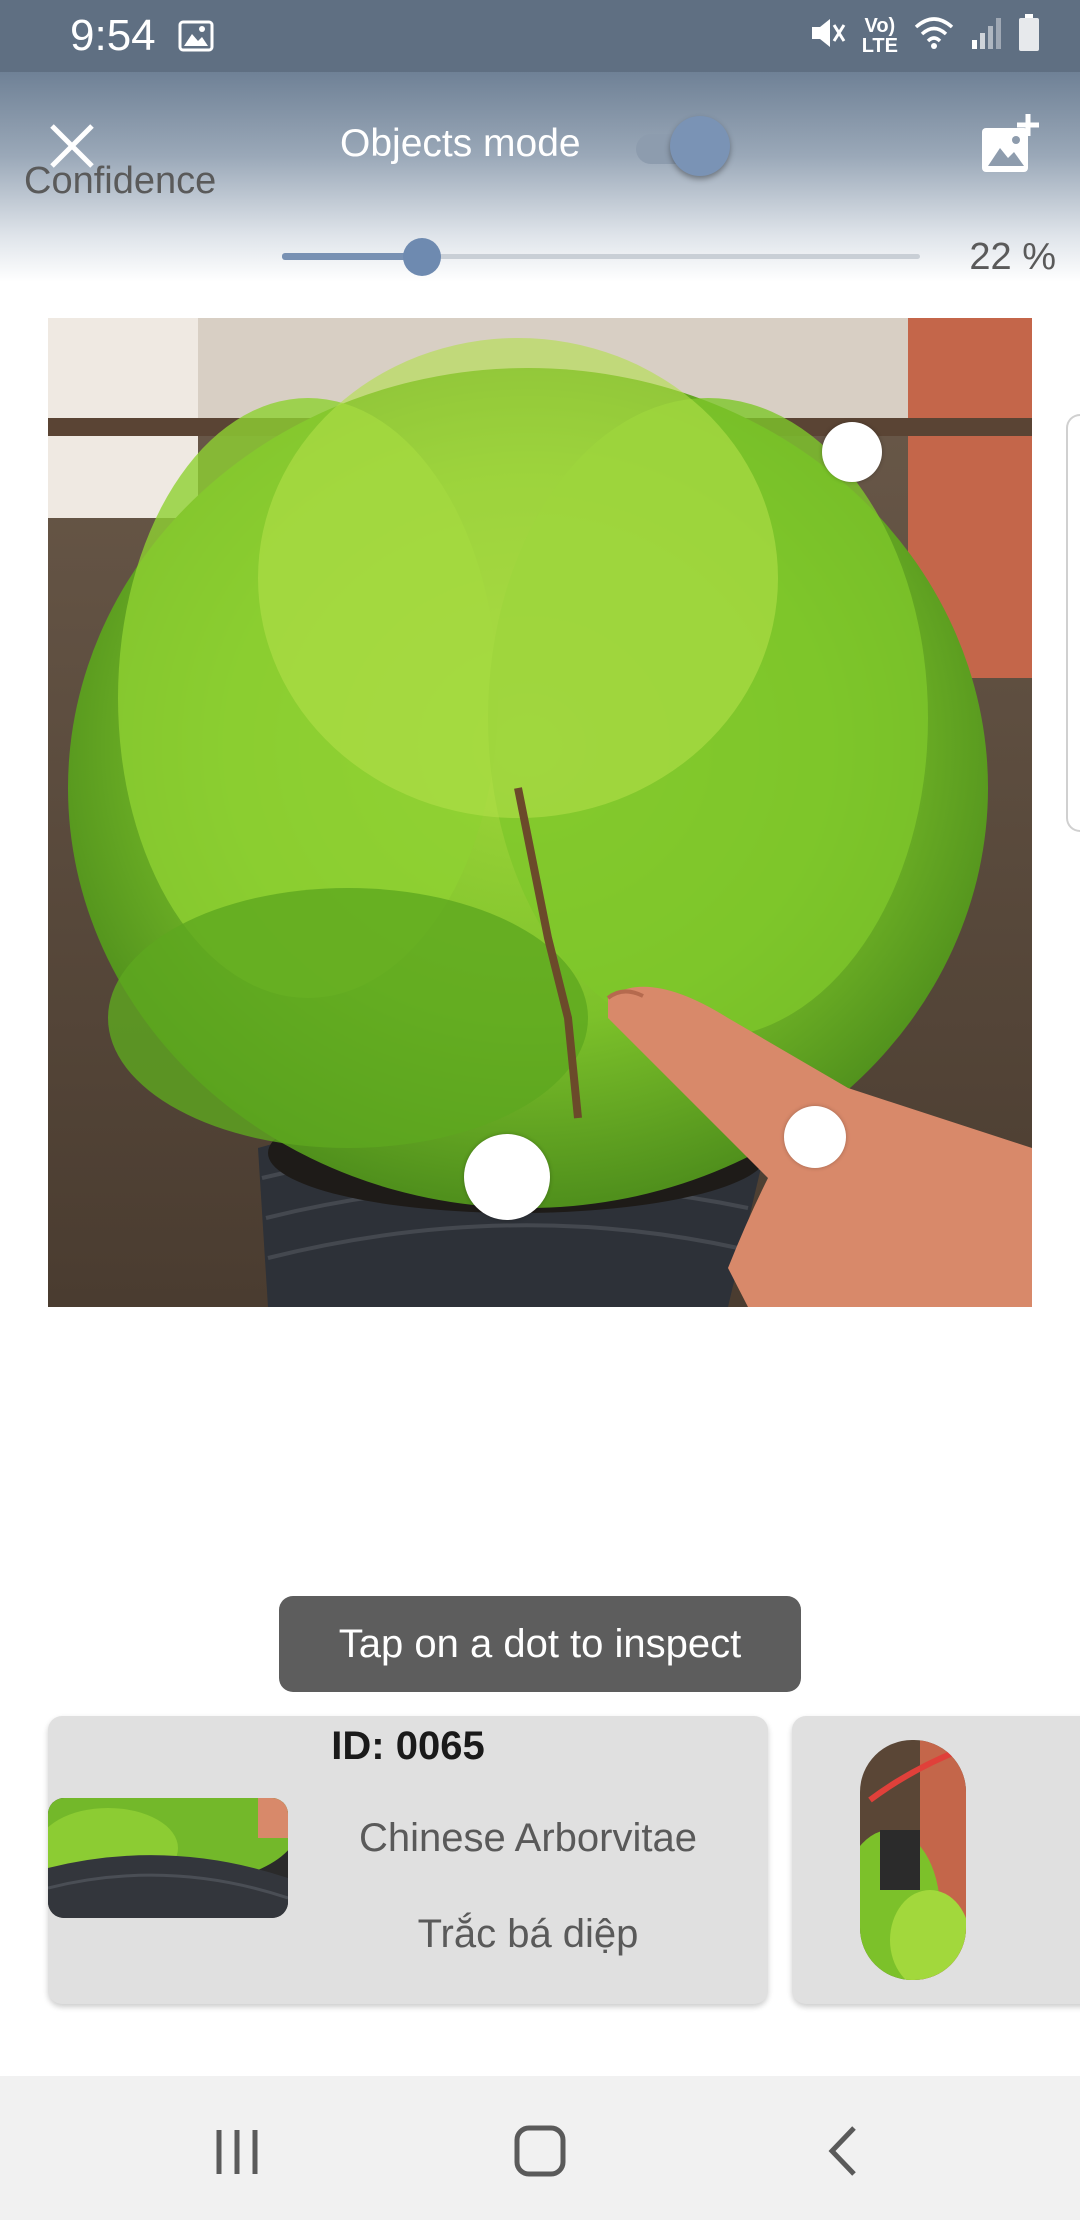  I want to click on back-button, so click(843, 2151).